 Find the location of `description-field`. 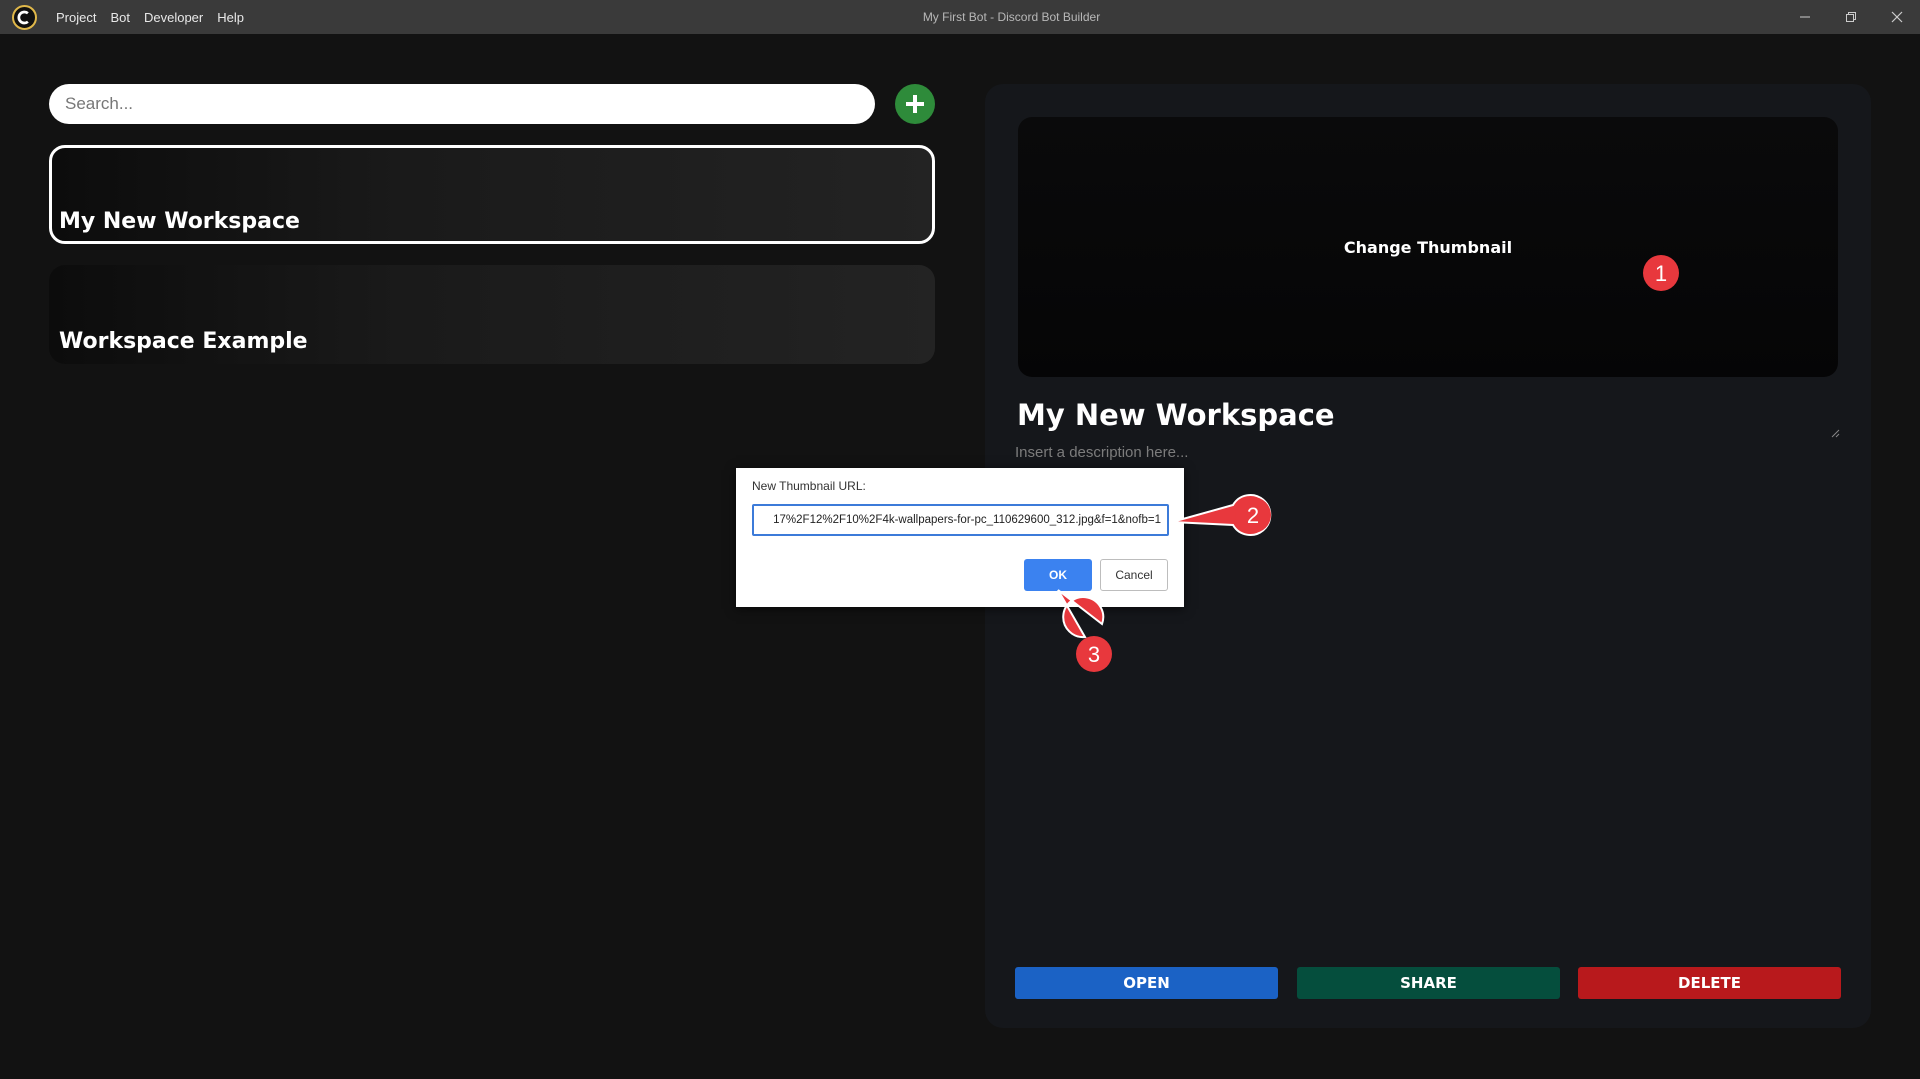

description-field is located at coordinates (1428, 455).